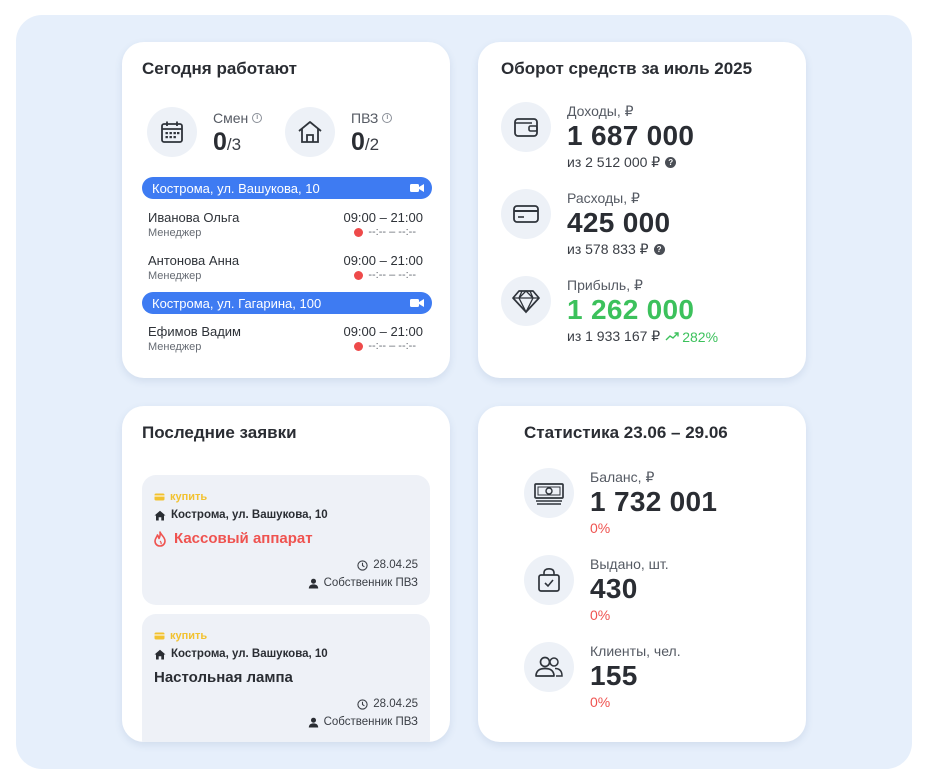 Image resolution: width=928 pixels, height=784 pixels. What do you see at coordinates (243, 538) in the screenshot?
I see `request-item-text: Кассовый аппарат` at bounding box center [243, 538].